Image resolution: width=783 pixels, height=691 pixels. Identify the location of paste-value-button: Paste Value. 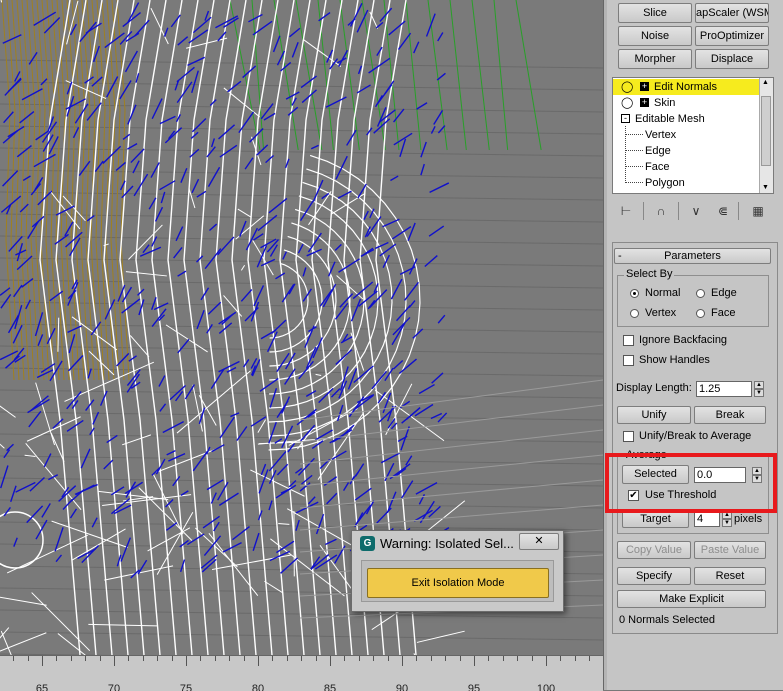
(730, 550).